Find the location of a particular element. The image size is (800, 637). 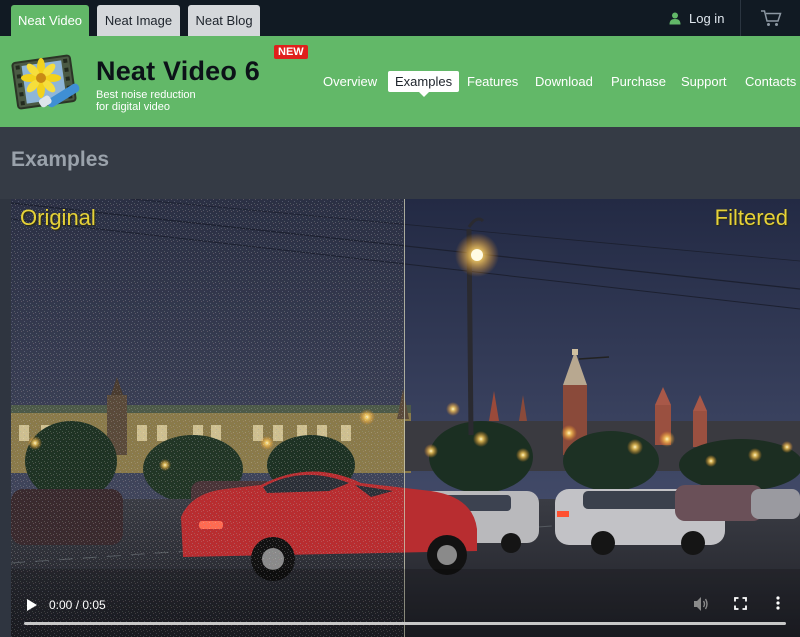

more-options-icon is located at coordinates (778, 603).